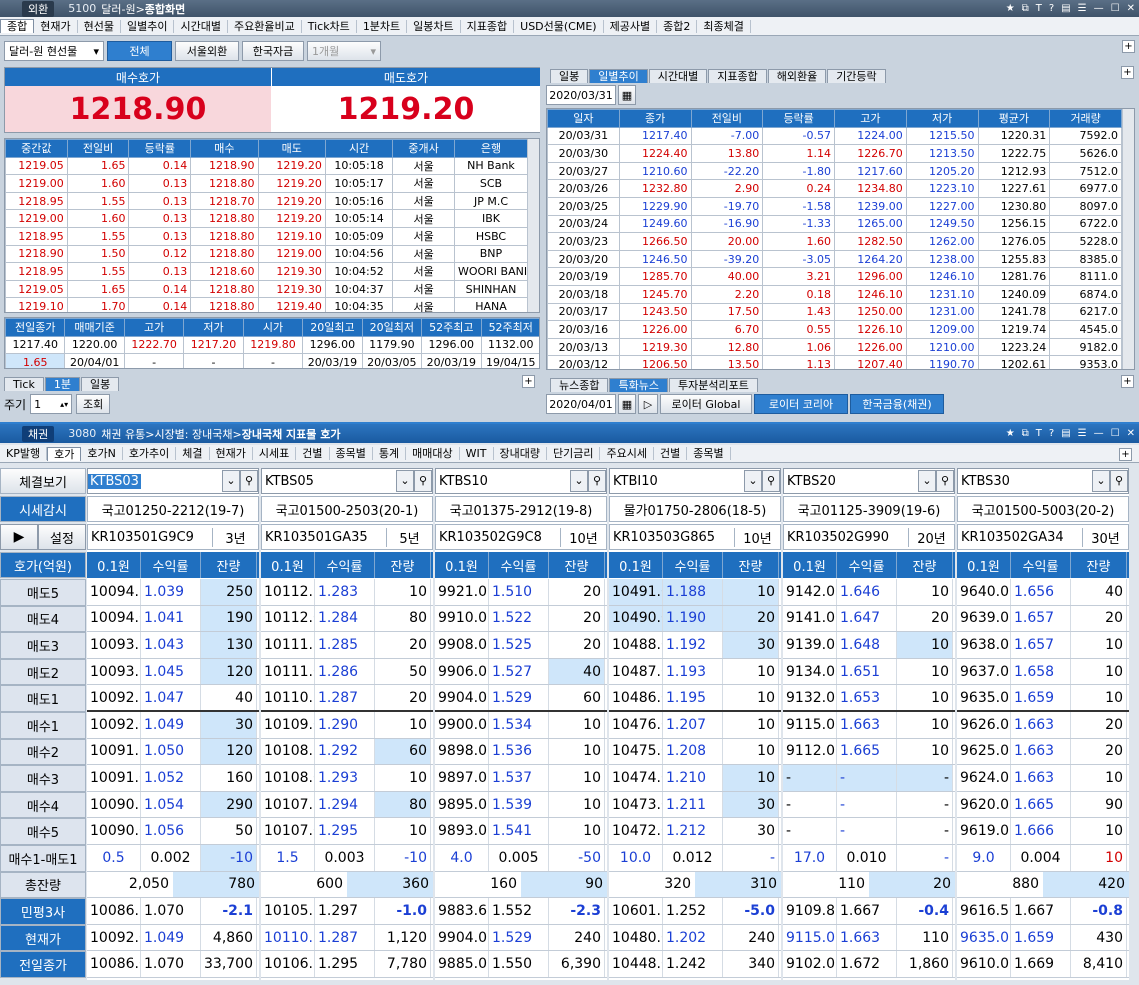 The height and width of the screenshot is (985, 1139). Describe the element at coordinates (869, 858) in the screenshot. I see `quote-row: 17.0 0.010-` at that location.